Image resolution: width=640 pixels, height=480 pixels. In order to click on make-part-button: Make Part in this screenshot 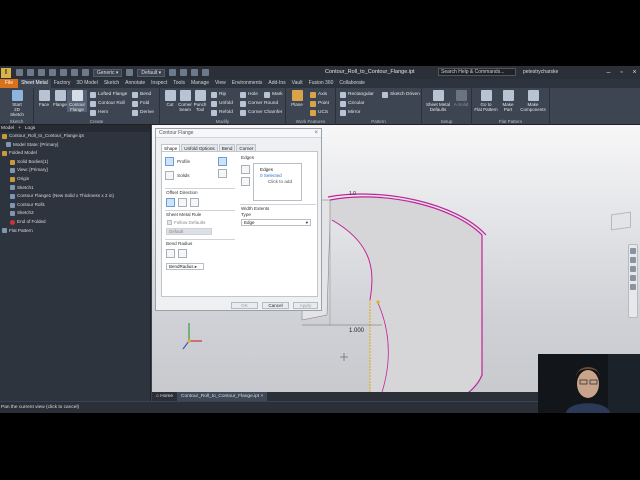, I will do `click(508, 101)`.